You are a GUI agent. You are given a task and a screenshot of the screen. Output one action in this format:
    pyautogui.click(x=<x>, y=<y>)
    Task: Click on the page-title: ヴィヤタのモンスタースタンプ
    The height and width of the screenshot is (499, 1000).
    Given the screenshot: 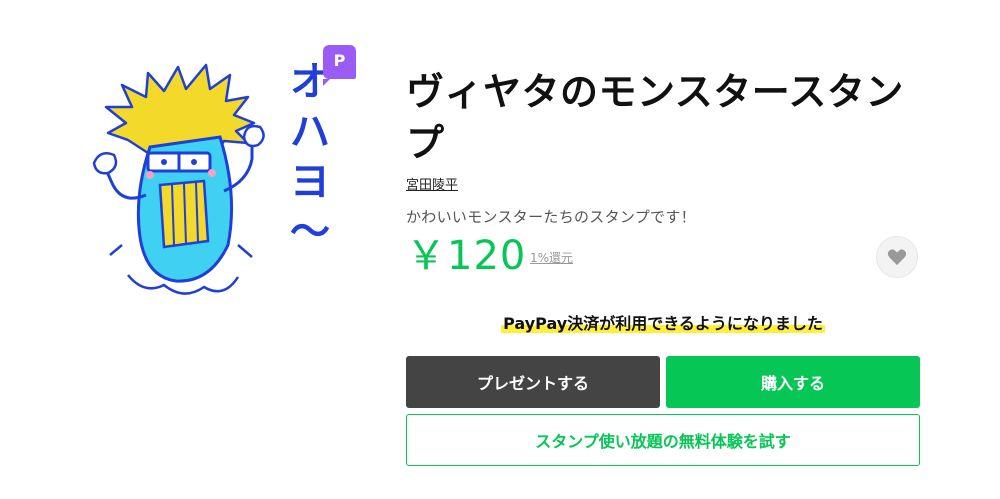 What is the action you would take?
    pyautogui.click(x=655, y=117)
    